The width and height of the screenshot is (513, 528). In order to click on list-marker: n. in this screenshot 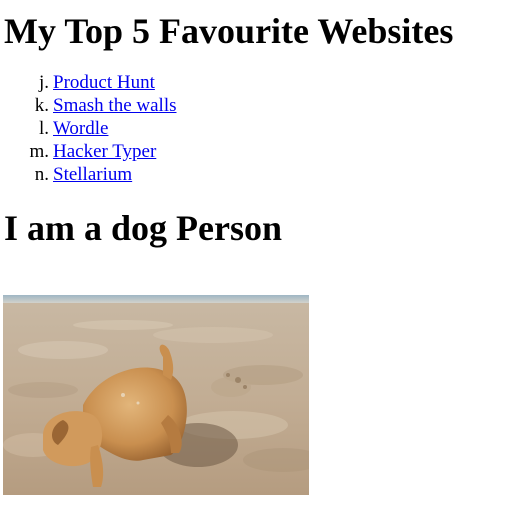, I will do `click(41, 174)`.